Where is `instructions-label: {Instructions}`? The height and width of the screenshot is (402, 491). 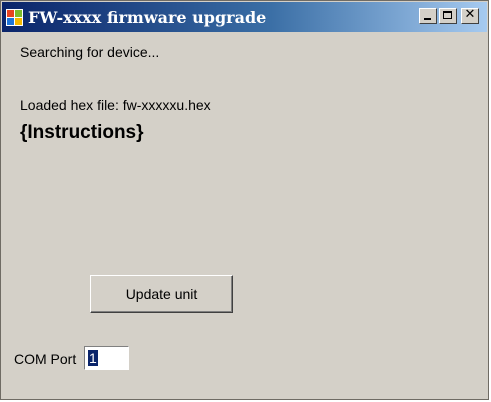
instructions-label: {Instructions} is located at coordinates (82, 132).